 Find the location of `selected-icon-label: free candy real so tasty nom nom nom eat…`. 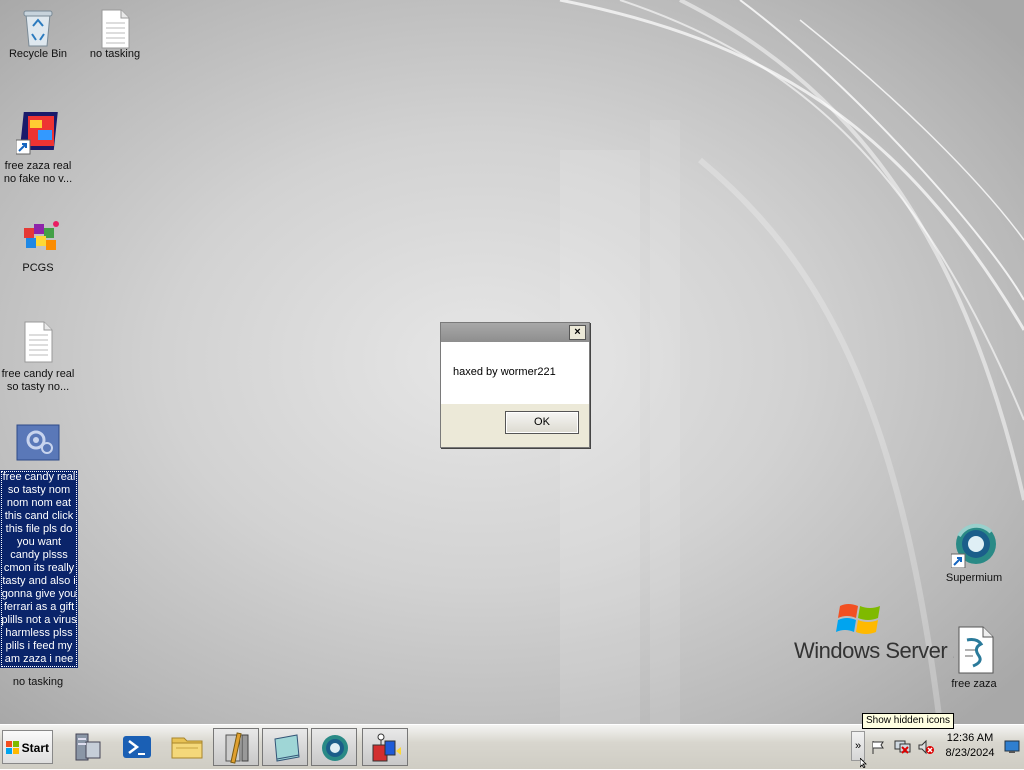

selected-icon-label: free candy real so tasty nom nom nom eat… is located at coordinates (39, 569).